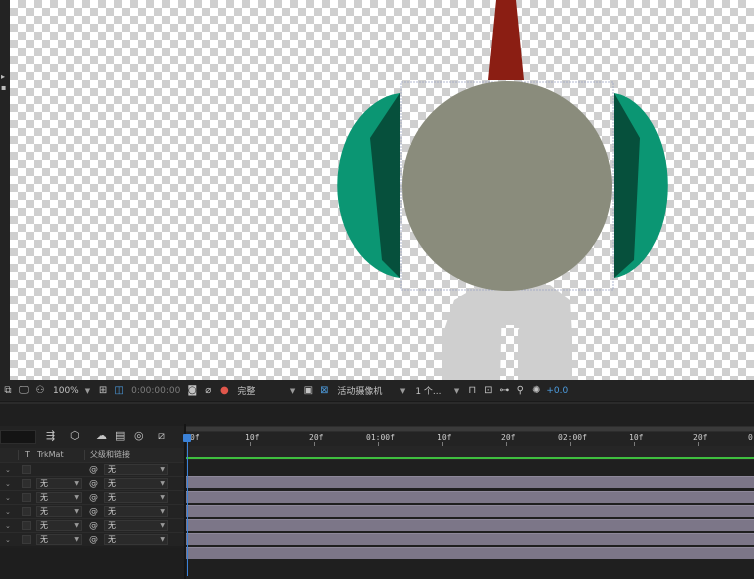  What do you see at coordinates (371, 391) in the screenshot?
I see `camera-dropdown: 活动摄像机 ▼` at bounding box center [371, 391].